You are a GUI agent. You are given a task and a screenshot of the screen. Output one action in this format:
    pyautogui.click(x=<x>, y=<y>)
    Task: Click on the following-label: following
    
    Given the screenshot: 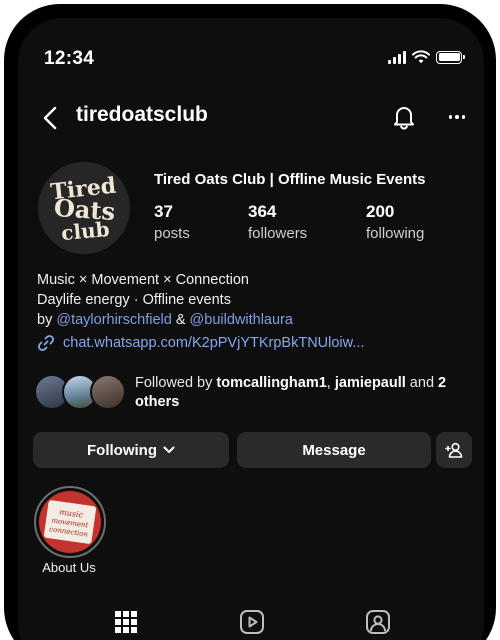 What is the action you would take?
    pyautogui.click(x=395, y=233)
    